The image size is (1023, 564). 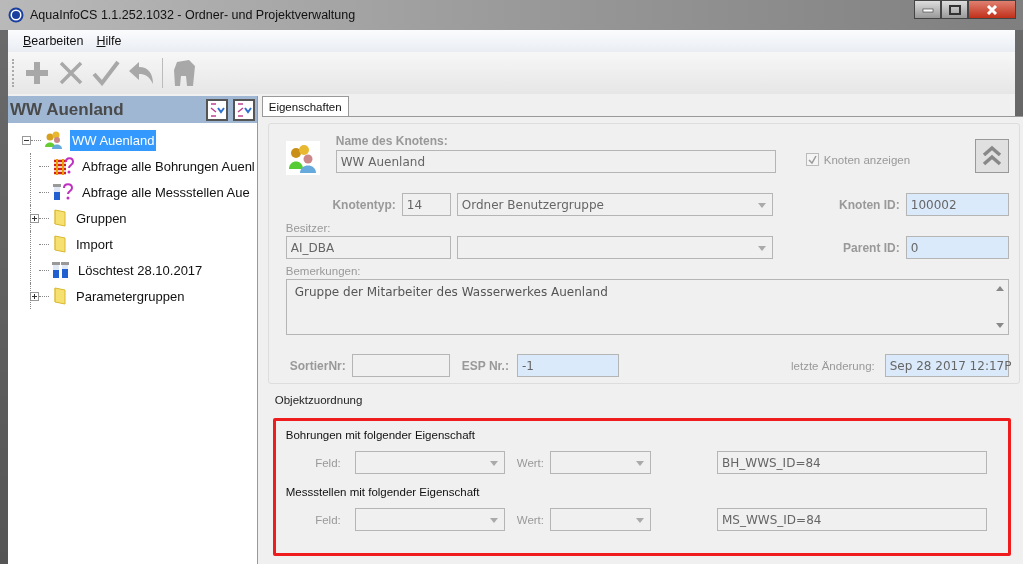 What do you see at coordinates (647, 307) in the screenshot?
I see `remarks-field: Gruppe der Mitarbeiter des Wasserwerkes Auenland` at bounding box center [647, 307].